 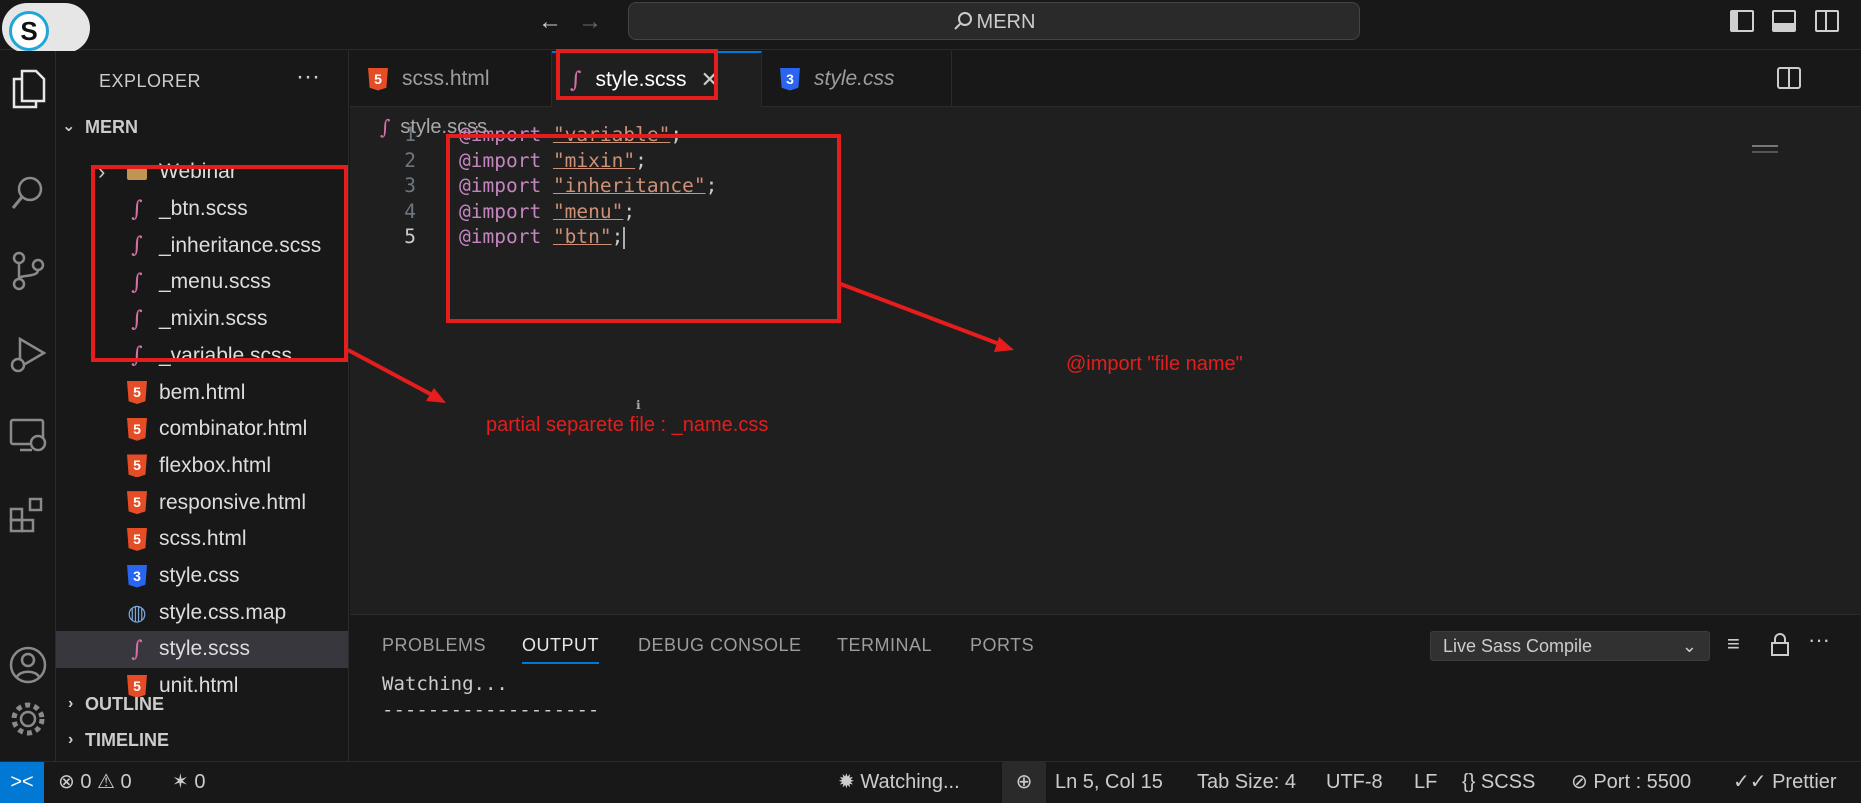 What do you see at coordinates (1154, 364) in the screenshot?
I see `import-note: @import "file name"` at bounding box center [1154, 364].